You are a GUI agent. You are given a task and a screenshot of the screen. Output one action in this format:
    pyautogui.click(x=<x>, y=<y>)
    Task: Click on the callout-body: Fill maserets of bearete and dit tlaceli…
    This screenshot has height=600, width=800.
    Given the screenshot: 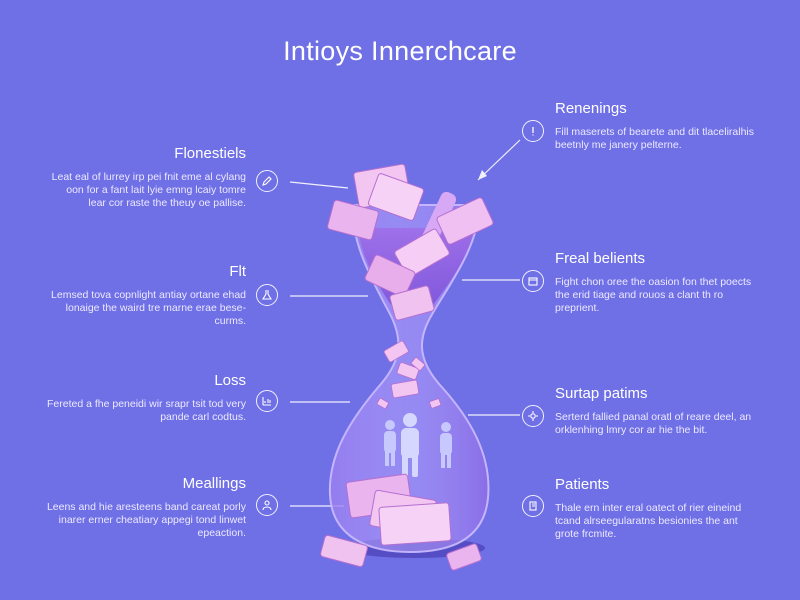 What is the action you would take?
    pyautogui.click(x=655, y=138)
    